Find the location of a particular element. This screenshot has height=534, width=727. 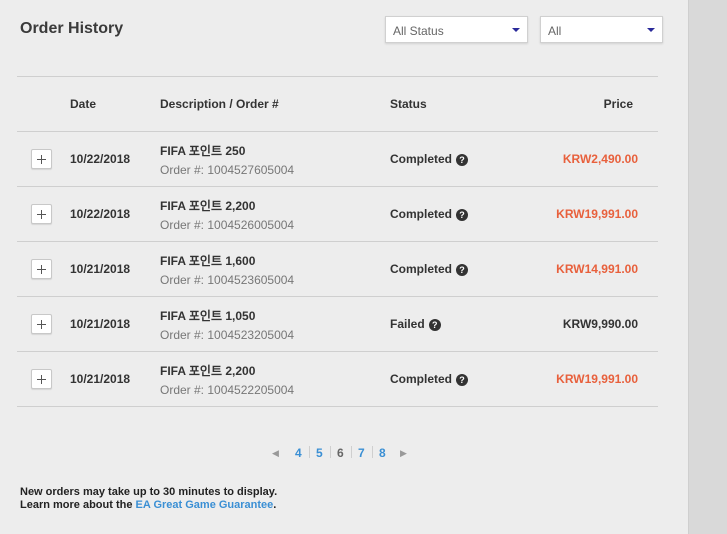

page-link-4: 4 is located at coordinates (298, 453).